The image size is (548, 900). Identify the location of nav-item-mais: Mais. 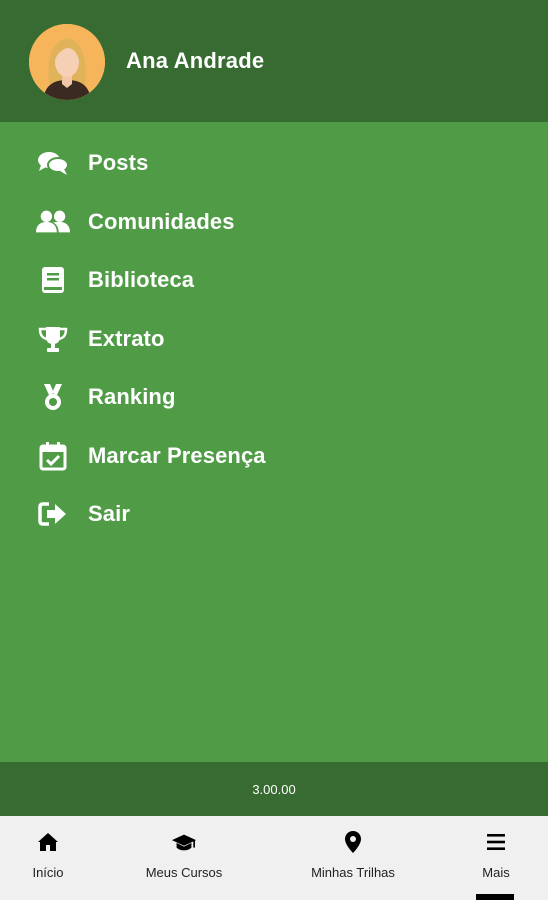
(496, 858).